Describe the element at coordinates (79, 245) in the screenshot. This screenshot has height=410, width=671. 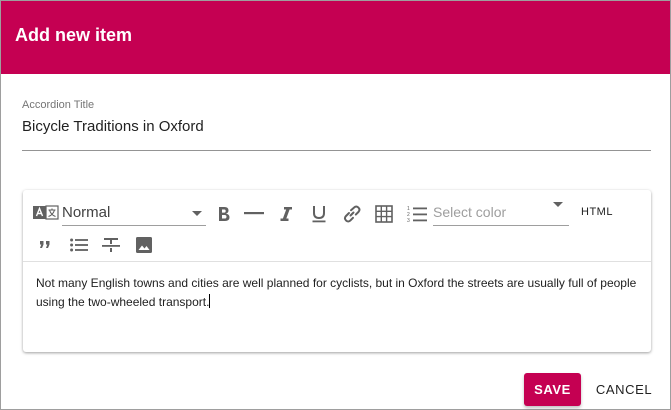
I see `bullet-list-icon` at that location.